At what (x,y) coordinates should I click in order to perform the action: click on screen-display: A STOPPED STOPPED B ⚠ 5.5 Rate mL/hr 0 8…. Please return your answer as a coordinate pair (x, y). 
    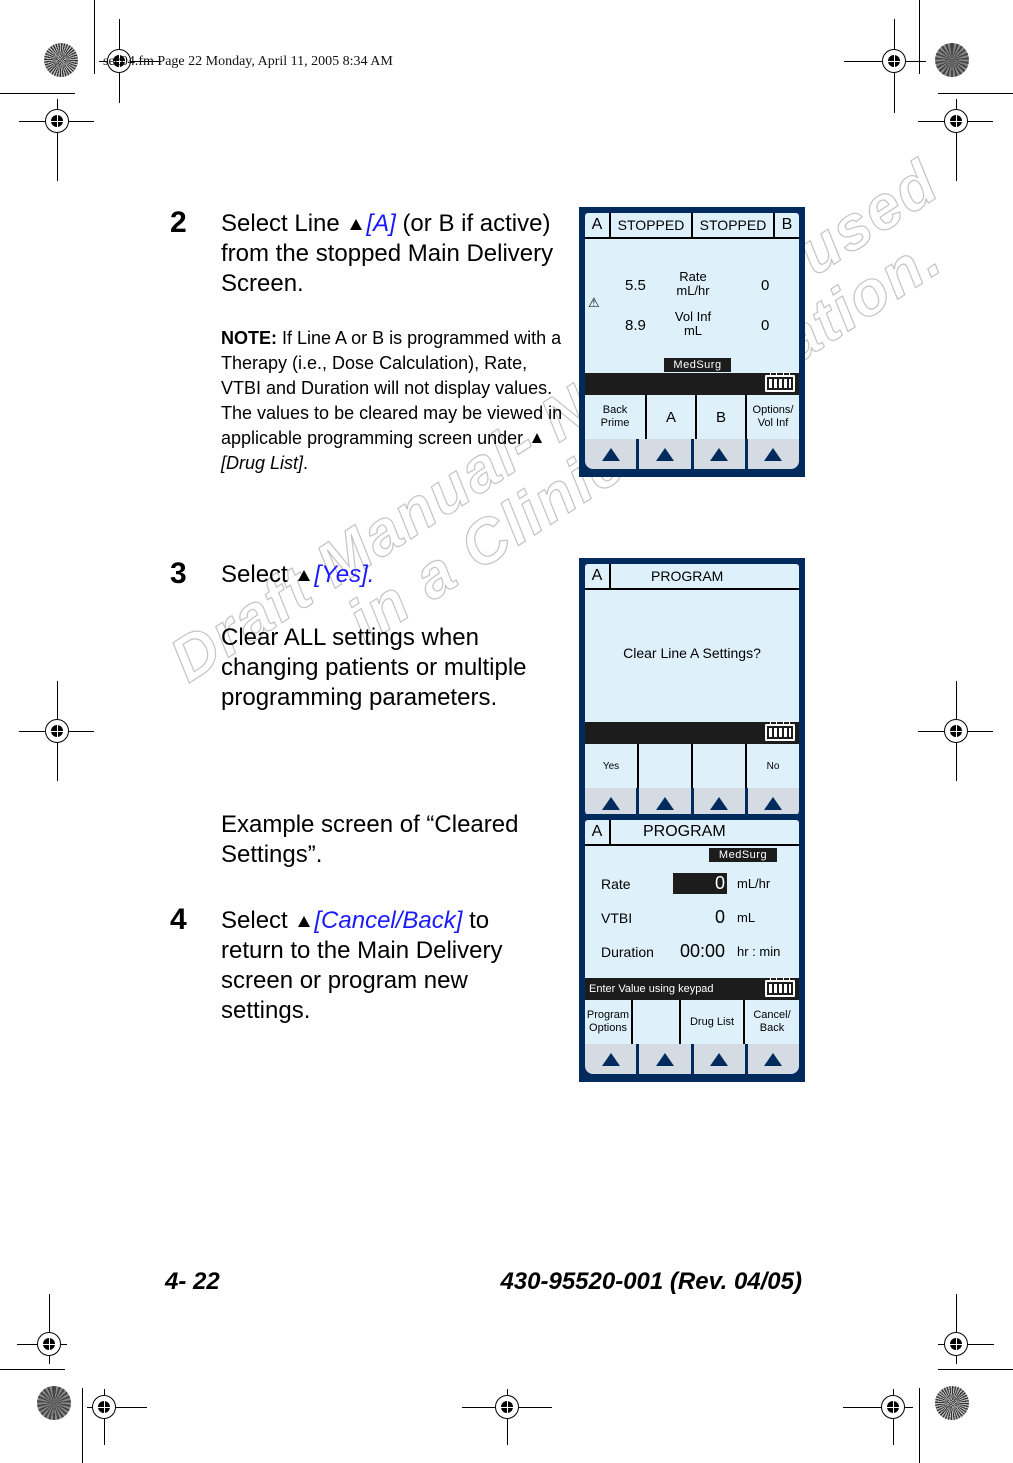
    Looking at the image, I should click on (692, 341).